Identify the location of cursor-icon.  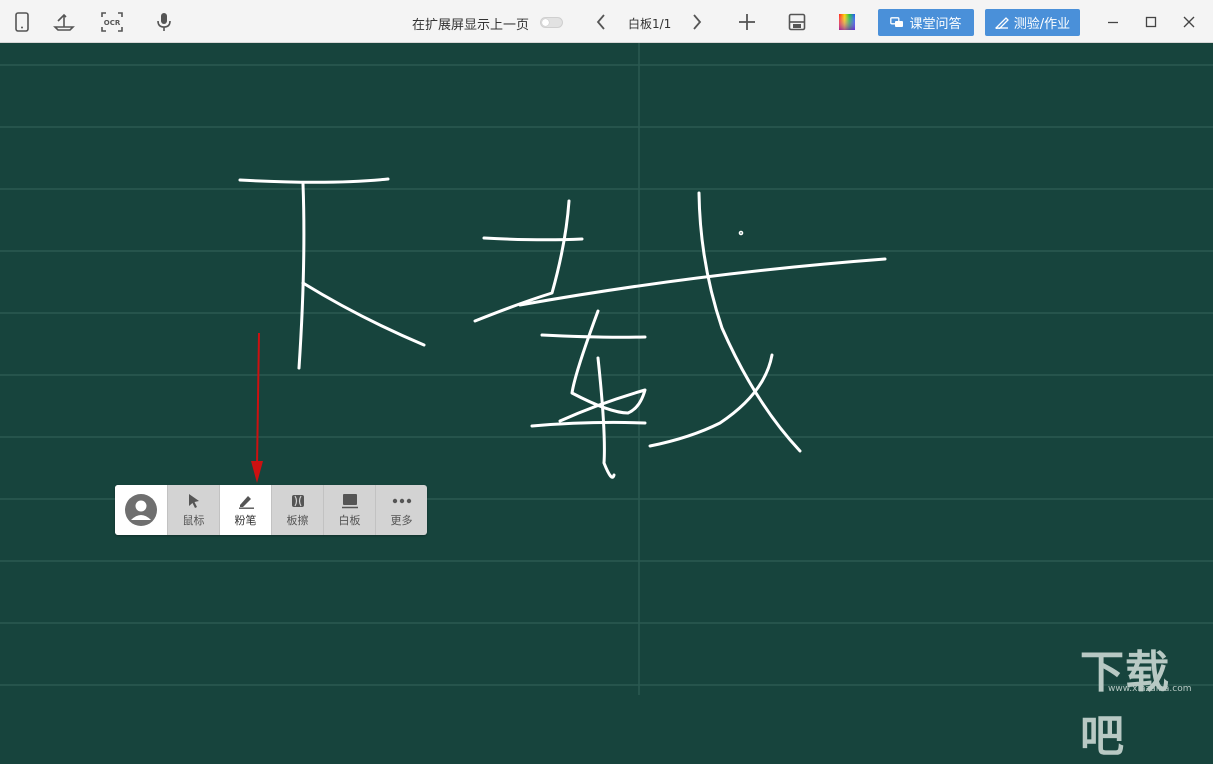
(194, 501).